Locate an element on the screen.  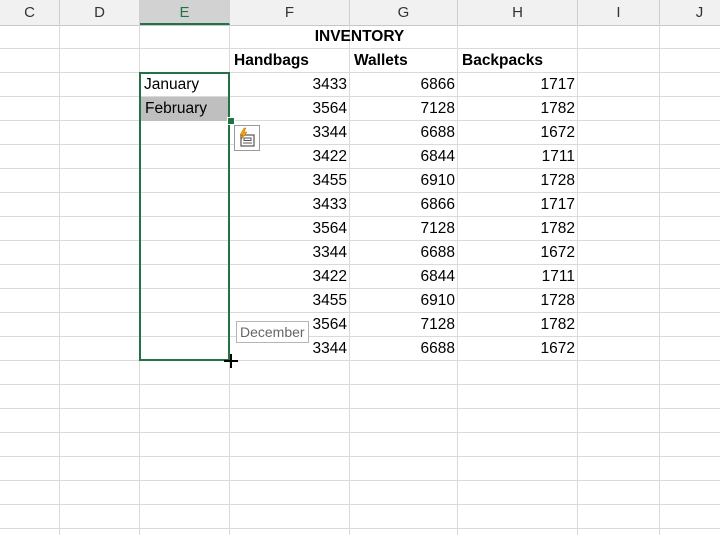
column-header-bar: C D E F G H I J is located at coordinates (360, 13).